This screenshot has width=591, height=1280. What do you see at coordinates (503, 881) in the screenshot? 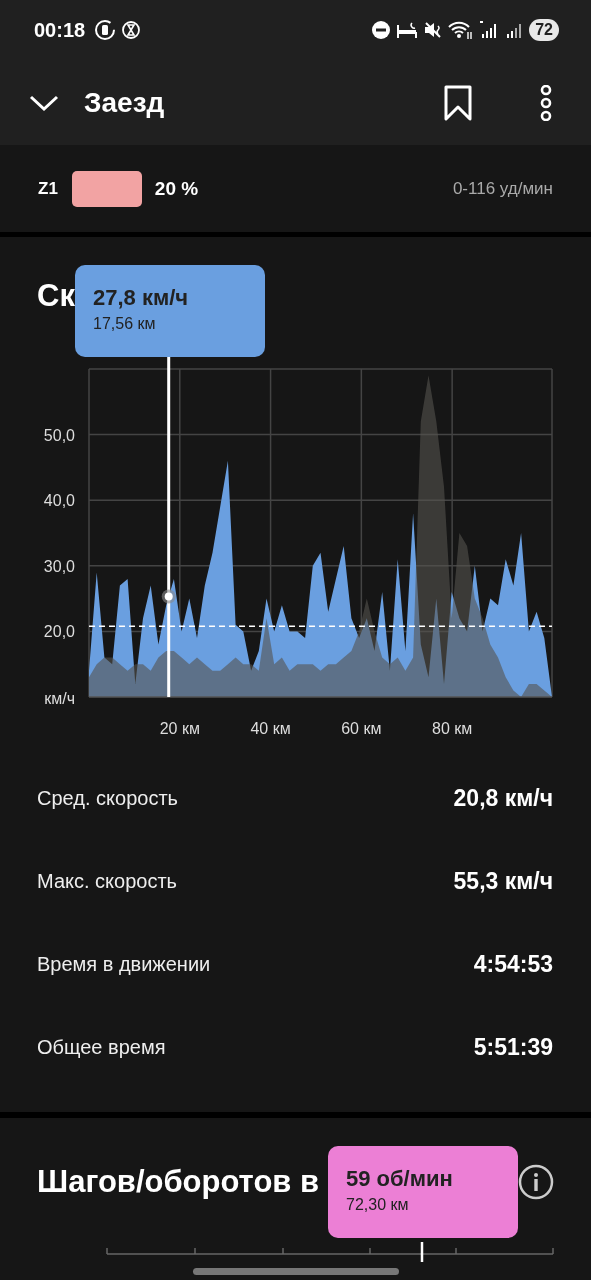
I see `stat-value: 55,3 км/ч` at bounding box center [503, 881].